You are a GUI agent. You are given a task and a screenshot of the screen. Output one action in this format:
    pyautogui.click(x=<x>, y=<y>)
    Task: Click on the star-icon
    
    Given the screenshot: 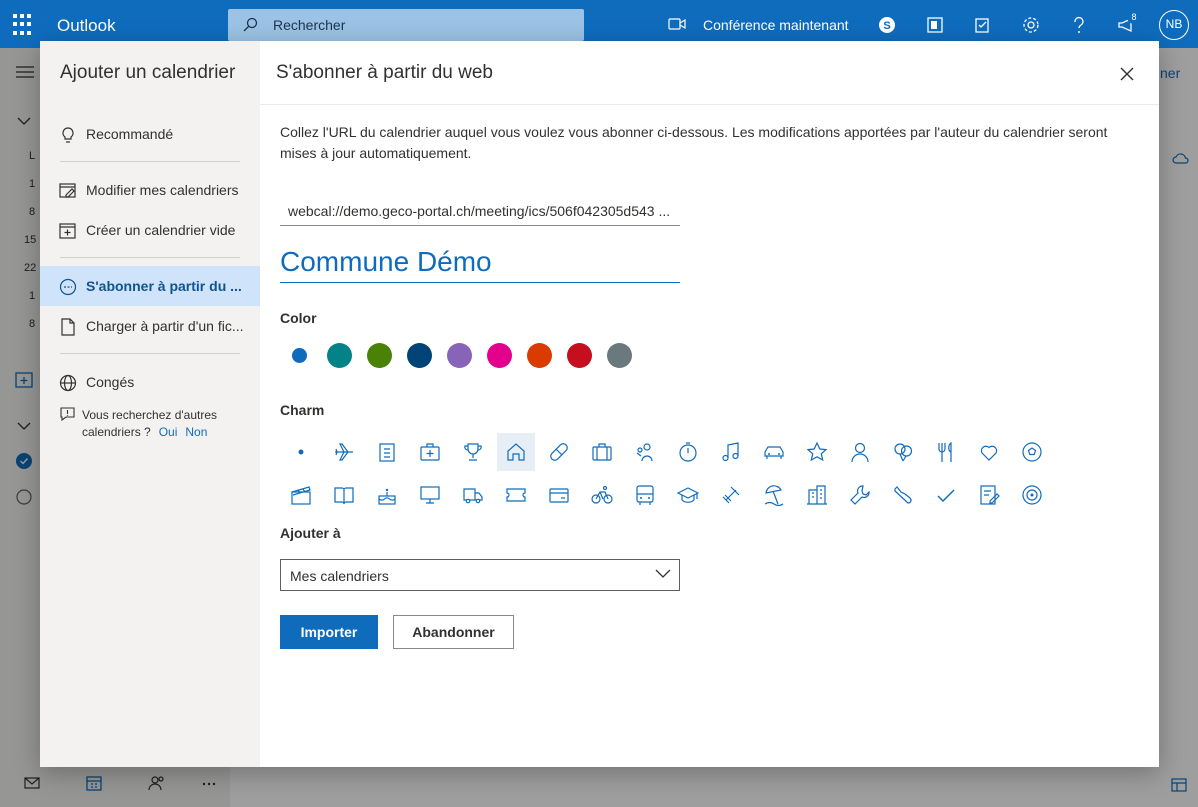 What is the action you would take?
    pyautogui.click(x=817, y=451)
    